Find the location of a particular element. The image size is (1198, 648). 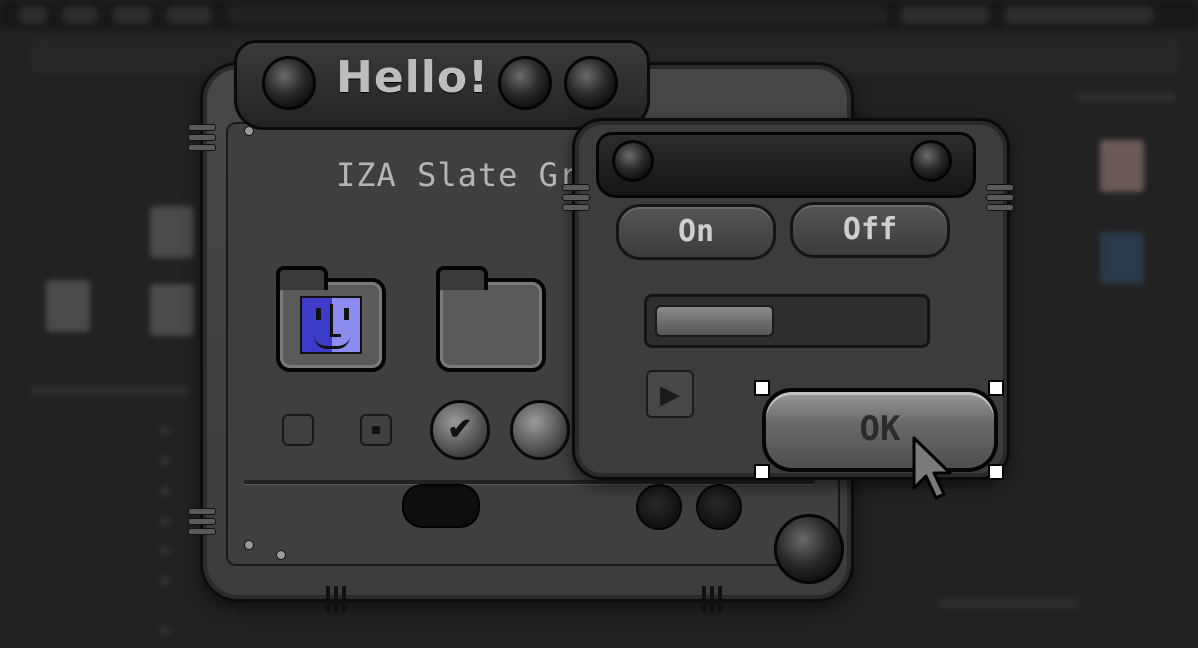

finder-smile is located at coordinates (332, 342).